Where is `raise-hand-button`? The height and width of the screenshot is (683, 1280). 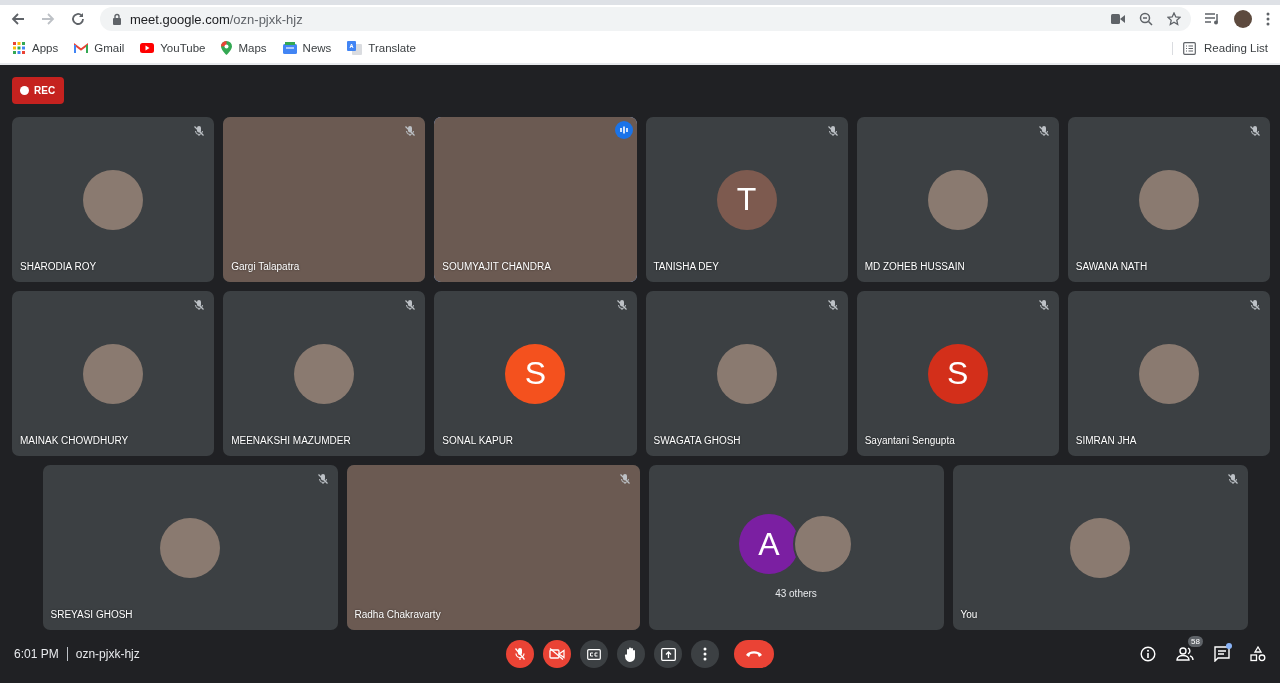 raise-hand-button is located at coordinates (631, 654).